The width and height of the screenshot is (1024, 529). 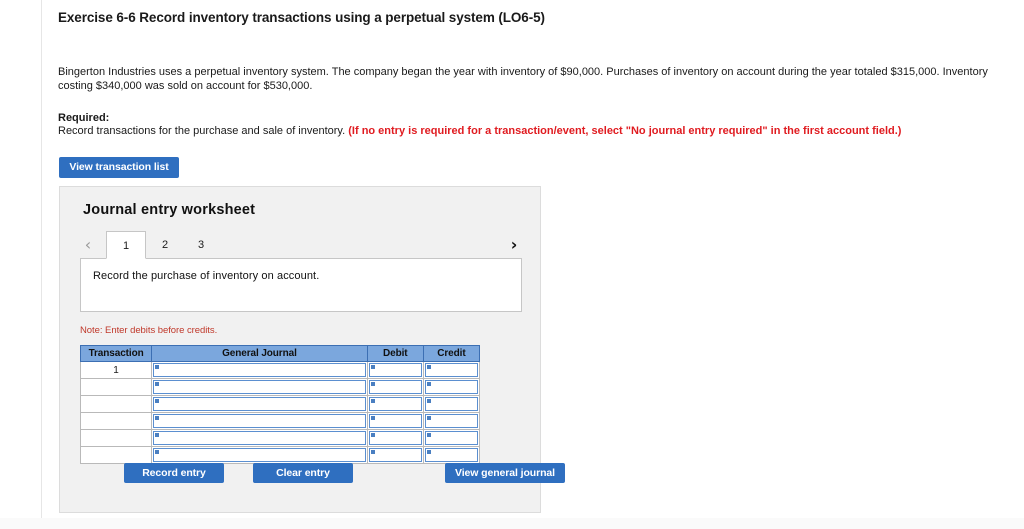 I want to click on record-entry-button: Record entry, so click(x=174, y=473).